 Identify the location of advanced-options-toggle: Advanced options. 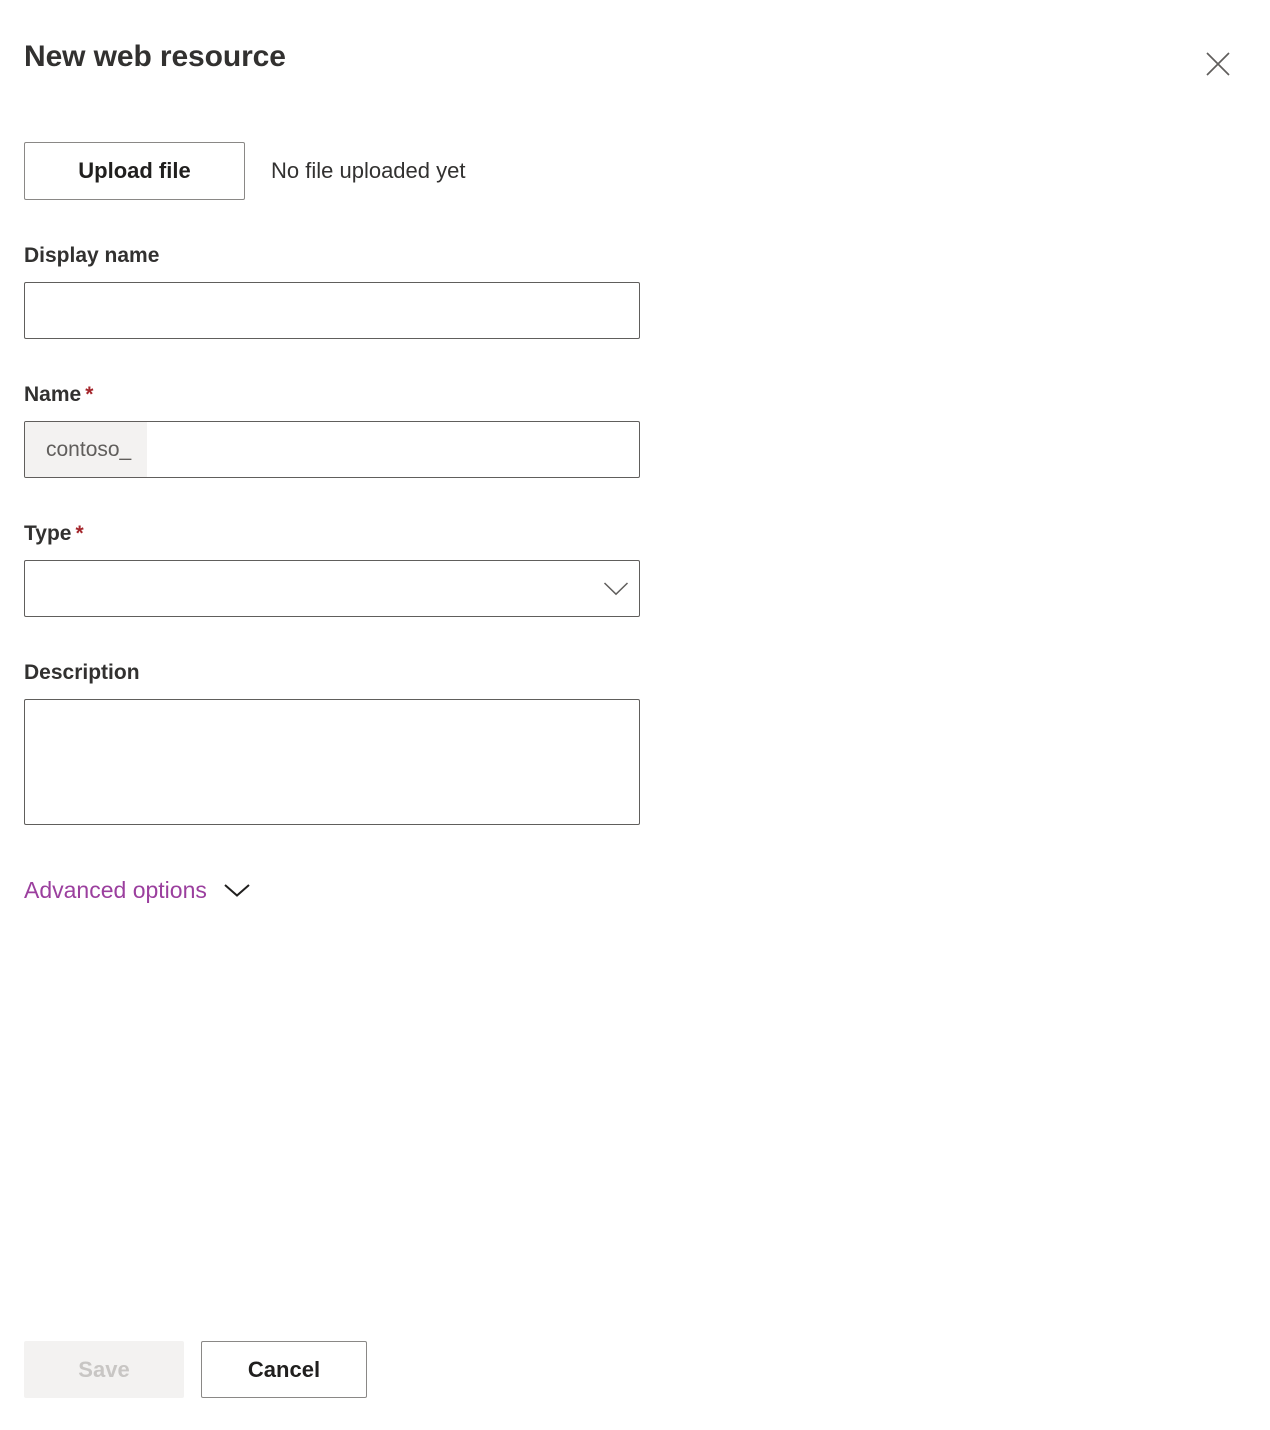
(137, 890).